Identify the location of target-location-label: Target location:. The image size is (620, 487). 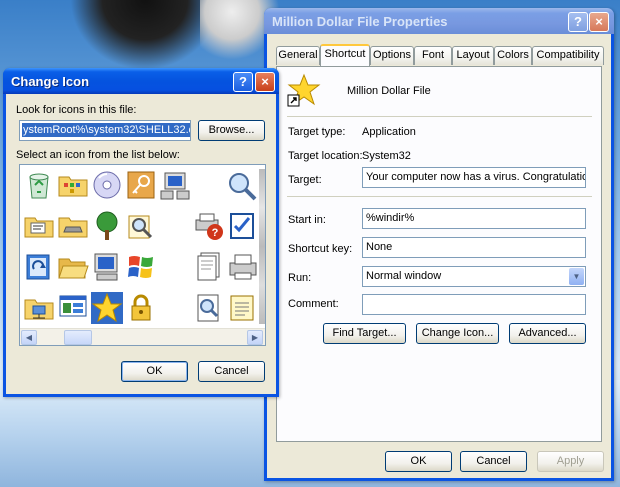
(325, 156).